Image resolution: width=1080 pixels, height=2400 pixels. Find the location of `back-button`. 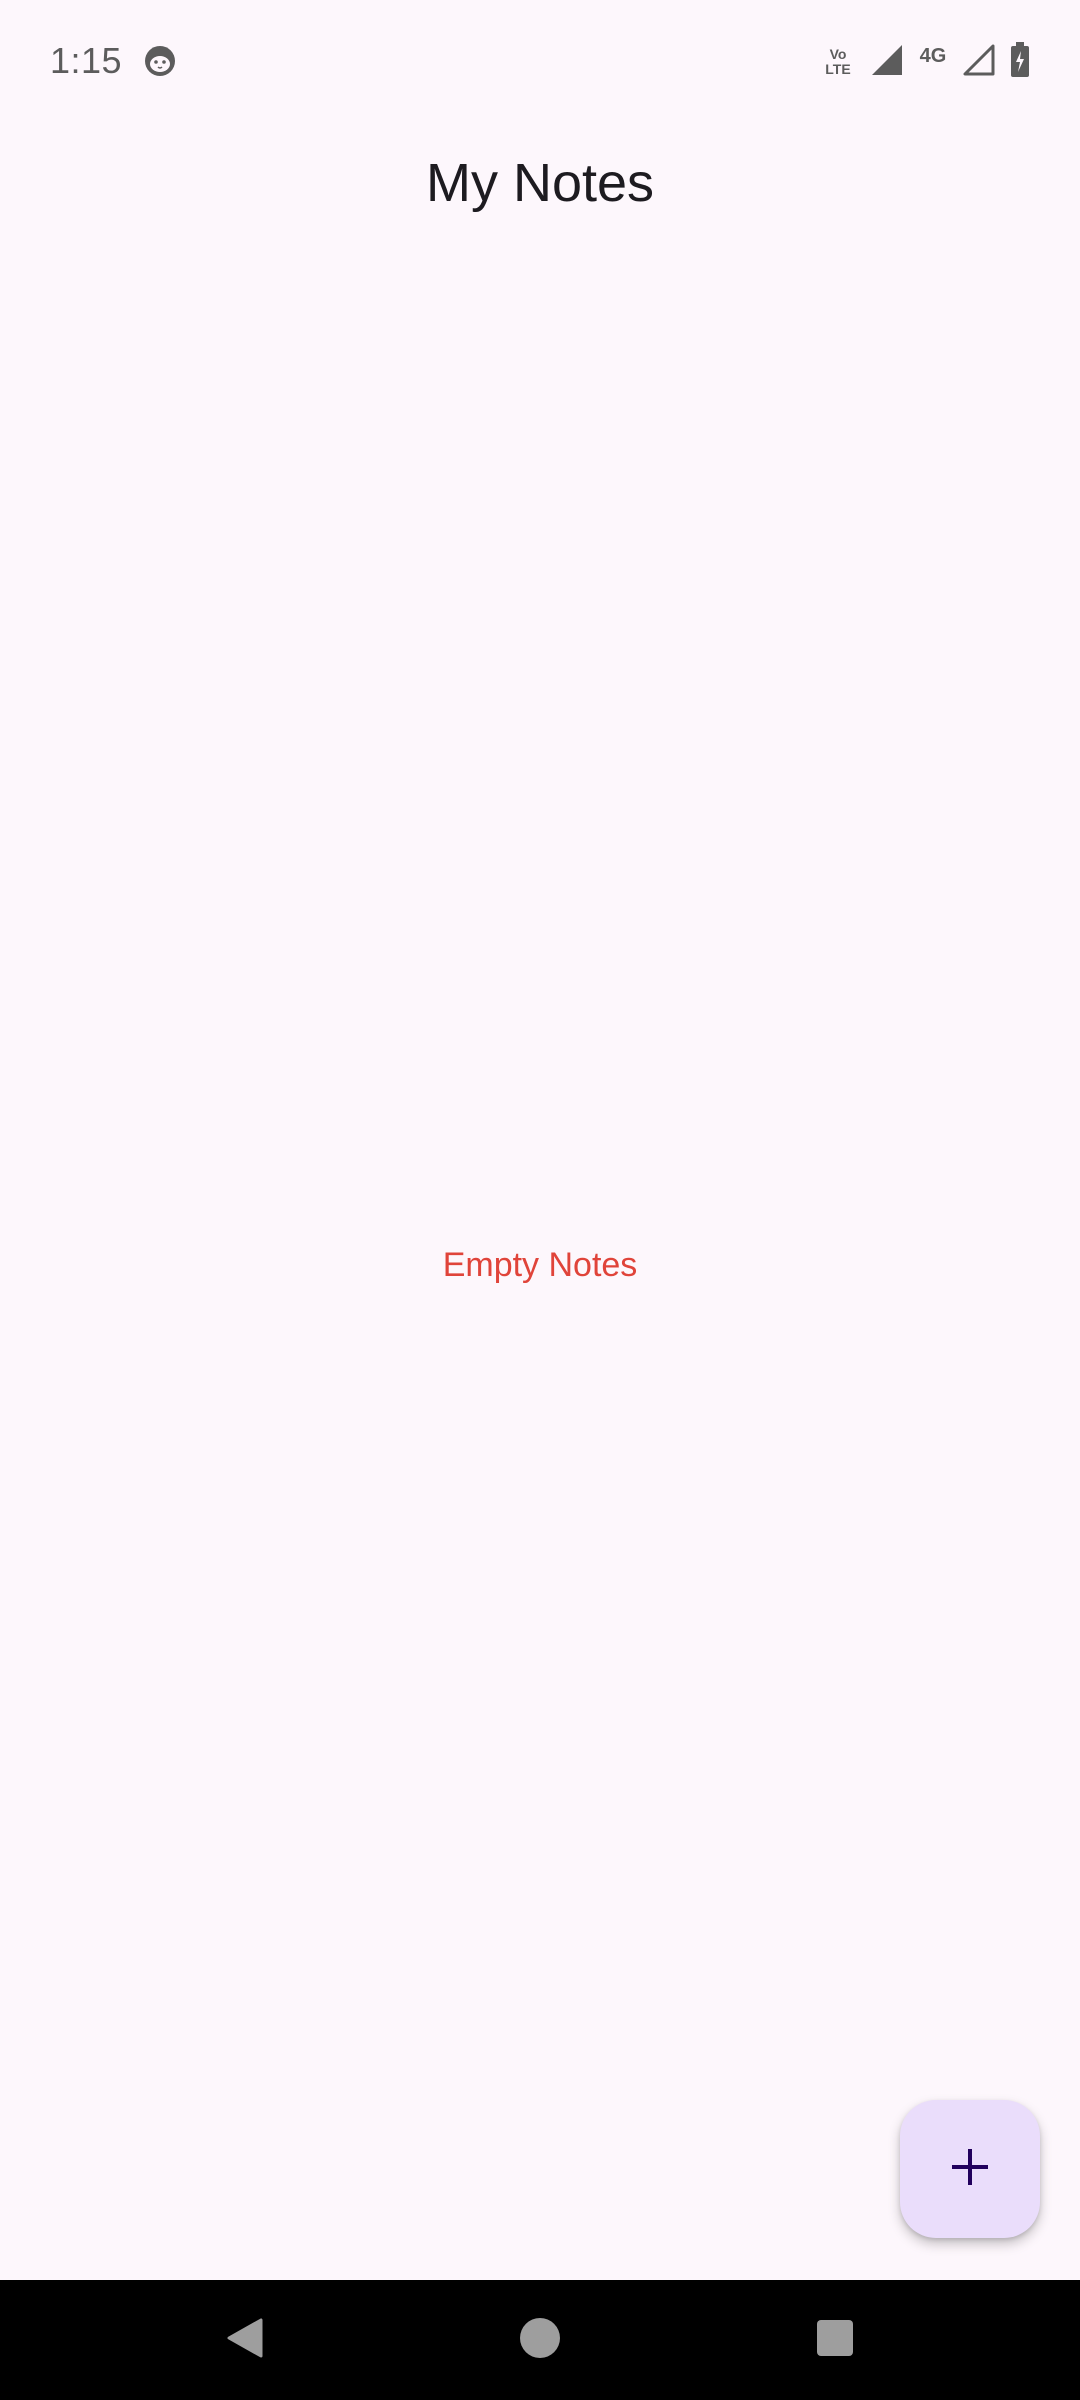

back-button is located at coordinates (245, 2340).